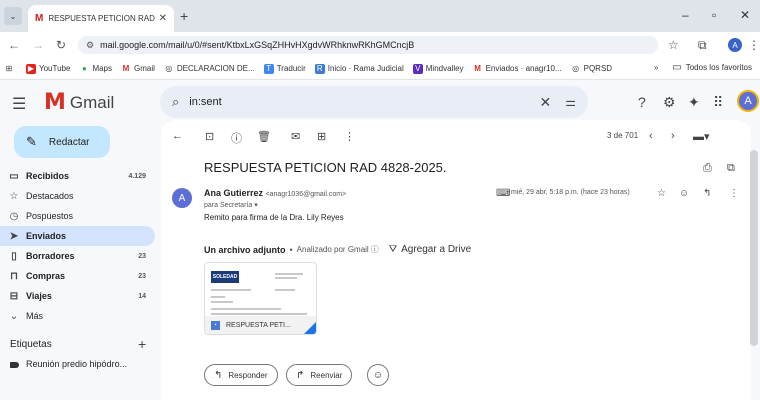 Image resolution: width=760 pixels, height=400 pixels. What do you see at coordinates (707, 193) in the screenshot?
I see `reply-icon: ↰` at bounding box center [707, 193].